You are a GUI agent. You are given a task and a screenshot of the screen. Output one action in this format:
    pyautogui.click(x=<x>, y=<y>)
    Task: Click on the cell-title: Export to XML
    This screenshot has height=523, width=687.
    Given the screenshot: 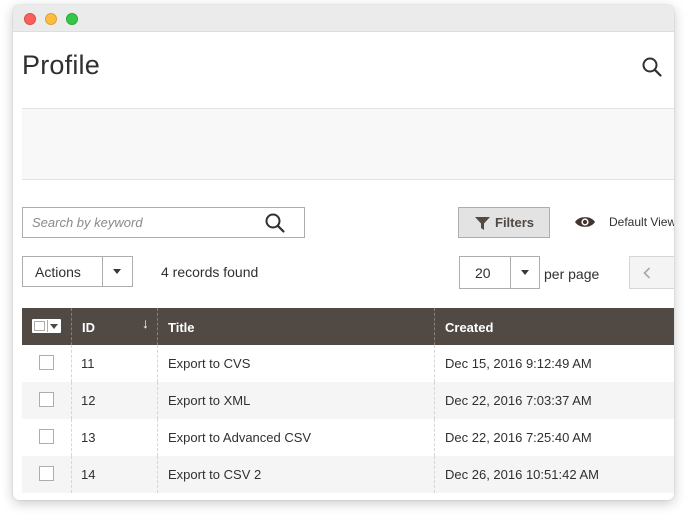 What is the action you would take?
    pyautogui.click(x=209, y=400)
    